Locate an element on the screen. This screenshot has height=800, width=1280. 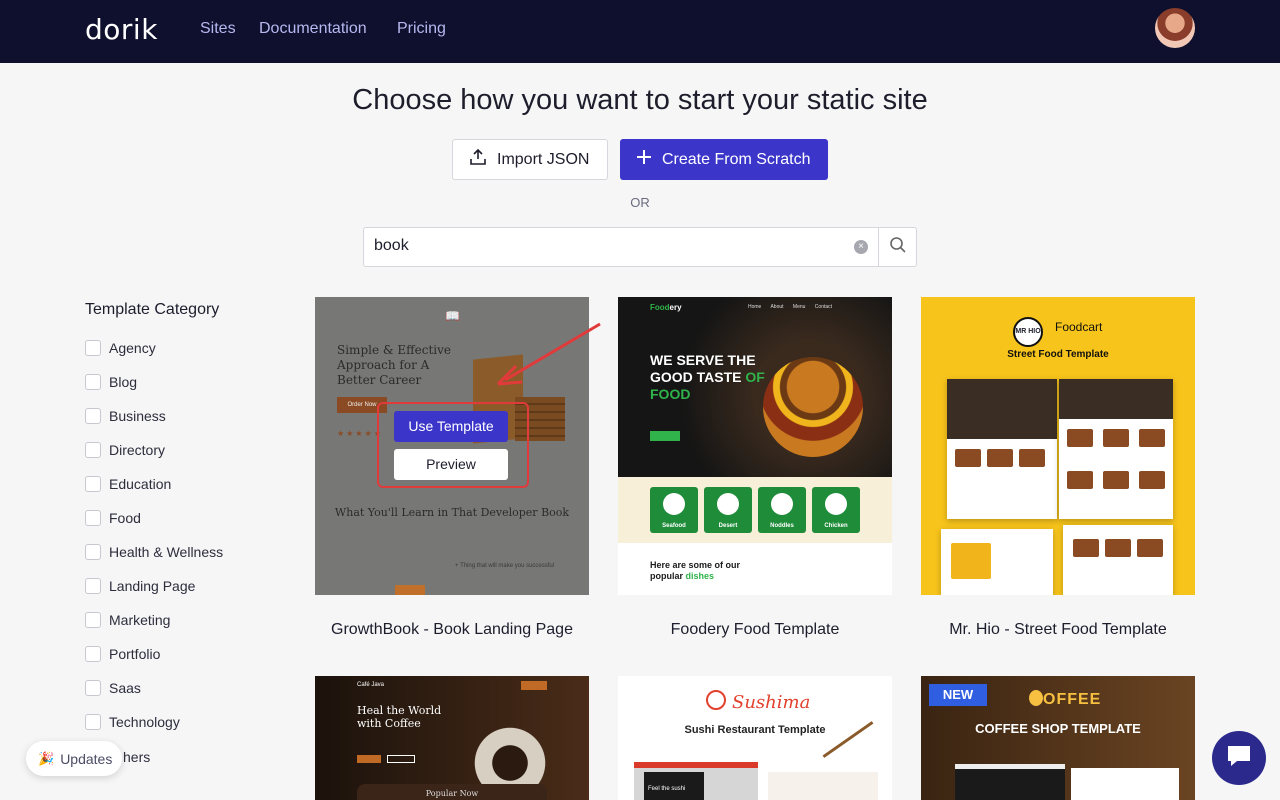
nav-link-sites: Sites is located at coordinates (218, 29).